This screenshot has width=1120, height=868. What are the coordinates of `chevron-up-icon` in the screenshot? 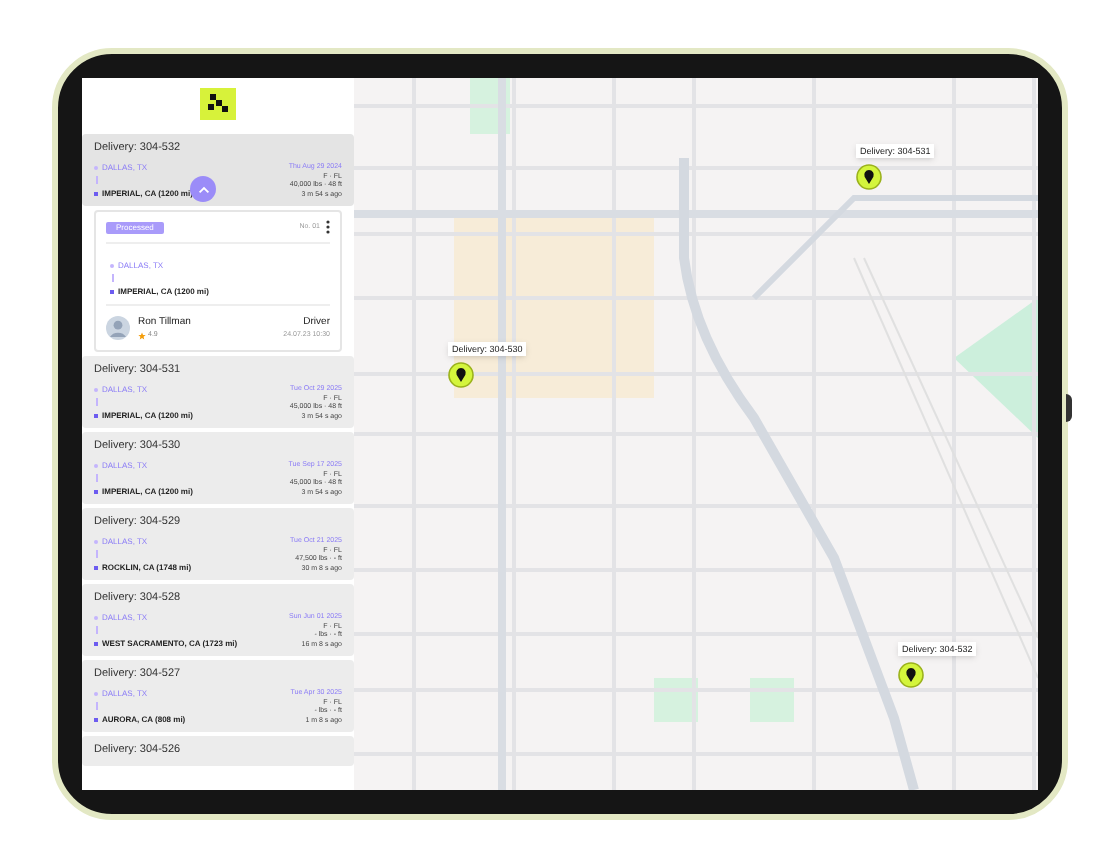 It's located at (203, 189).